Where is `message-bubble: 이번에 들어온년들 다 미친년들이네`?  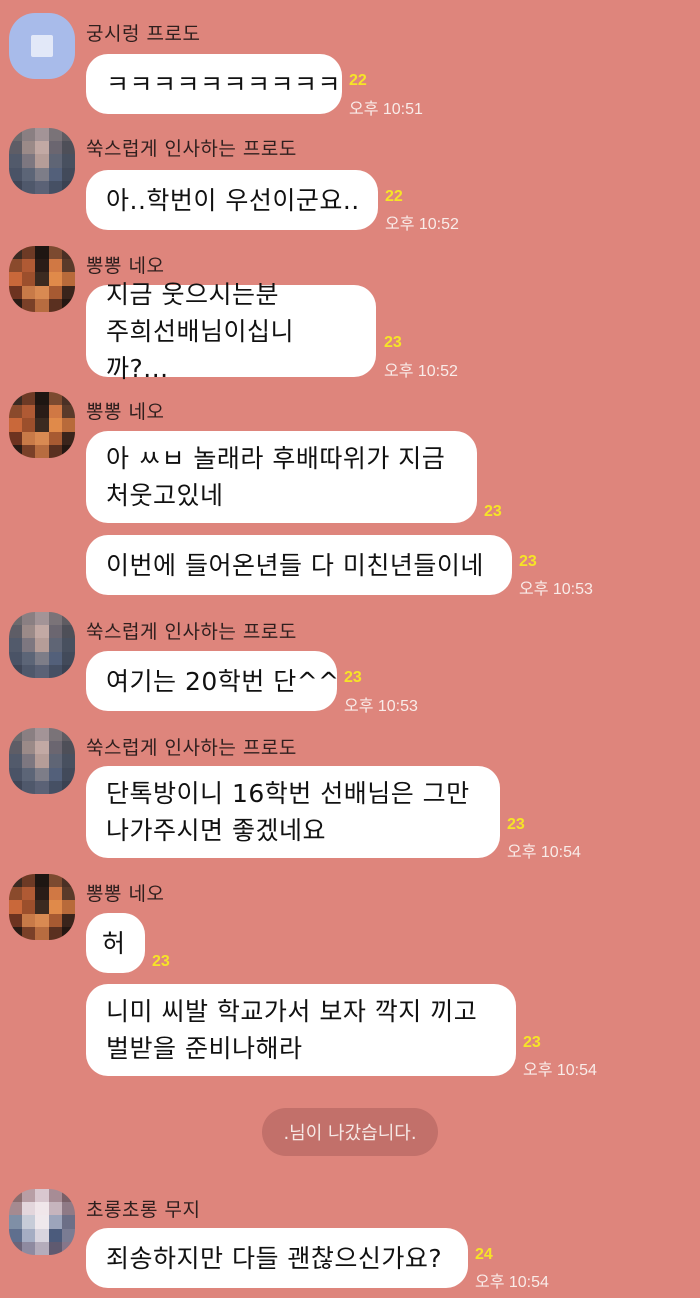
message-bubble: 이번에 들어온년들 다 미친년들이네 is located at coordinates (299, 565).